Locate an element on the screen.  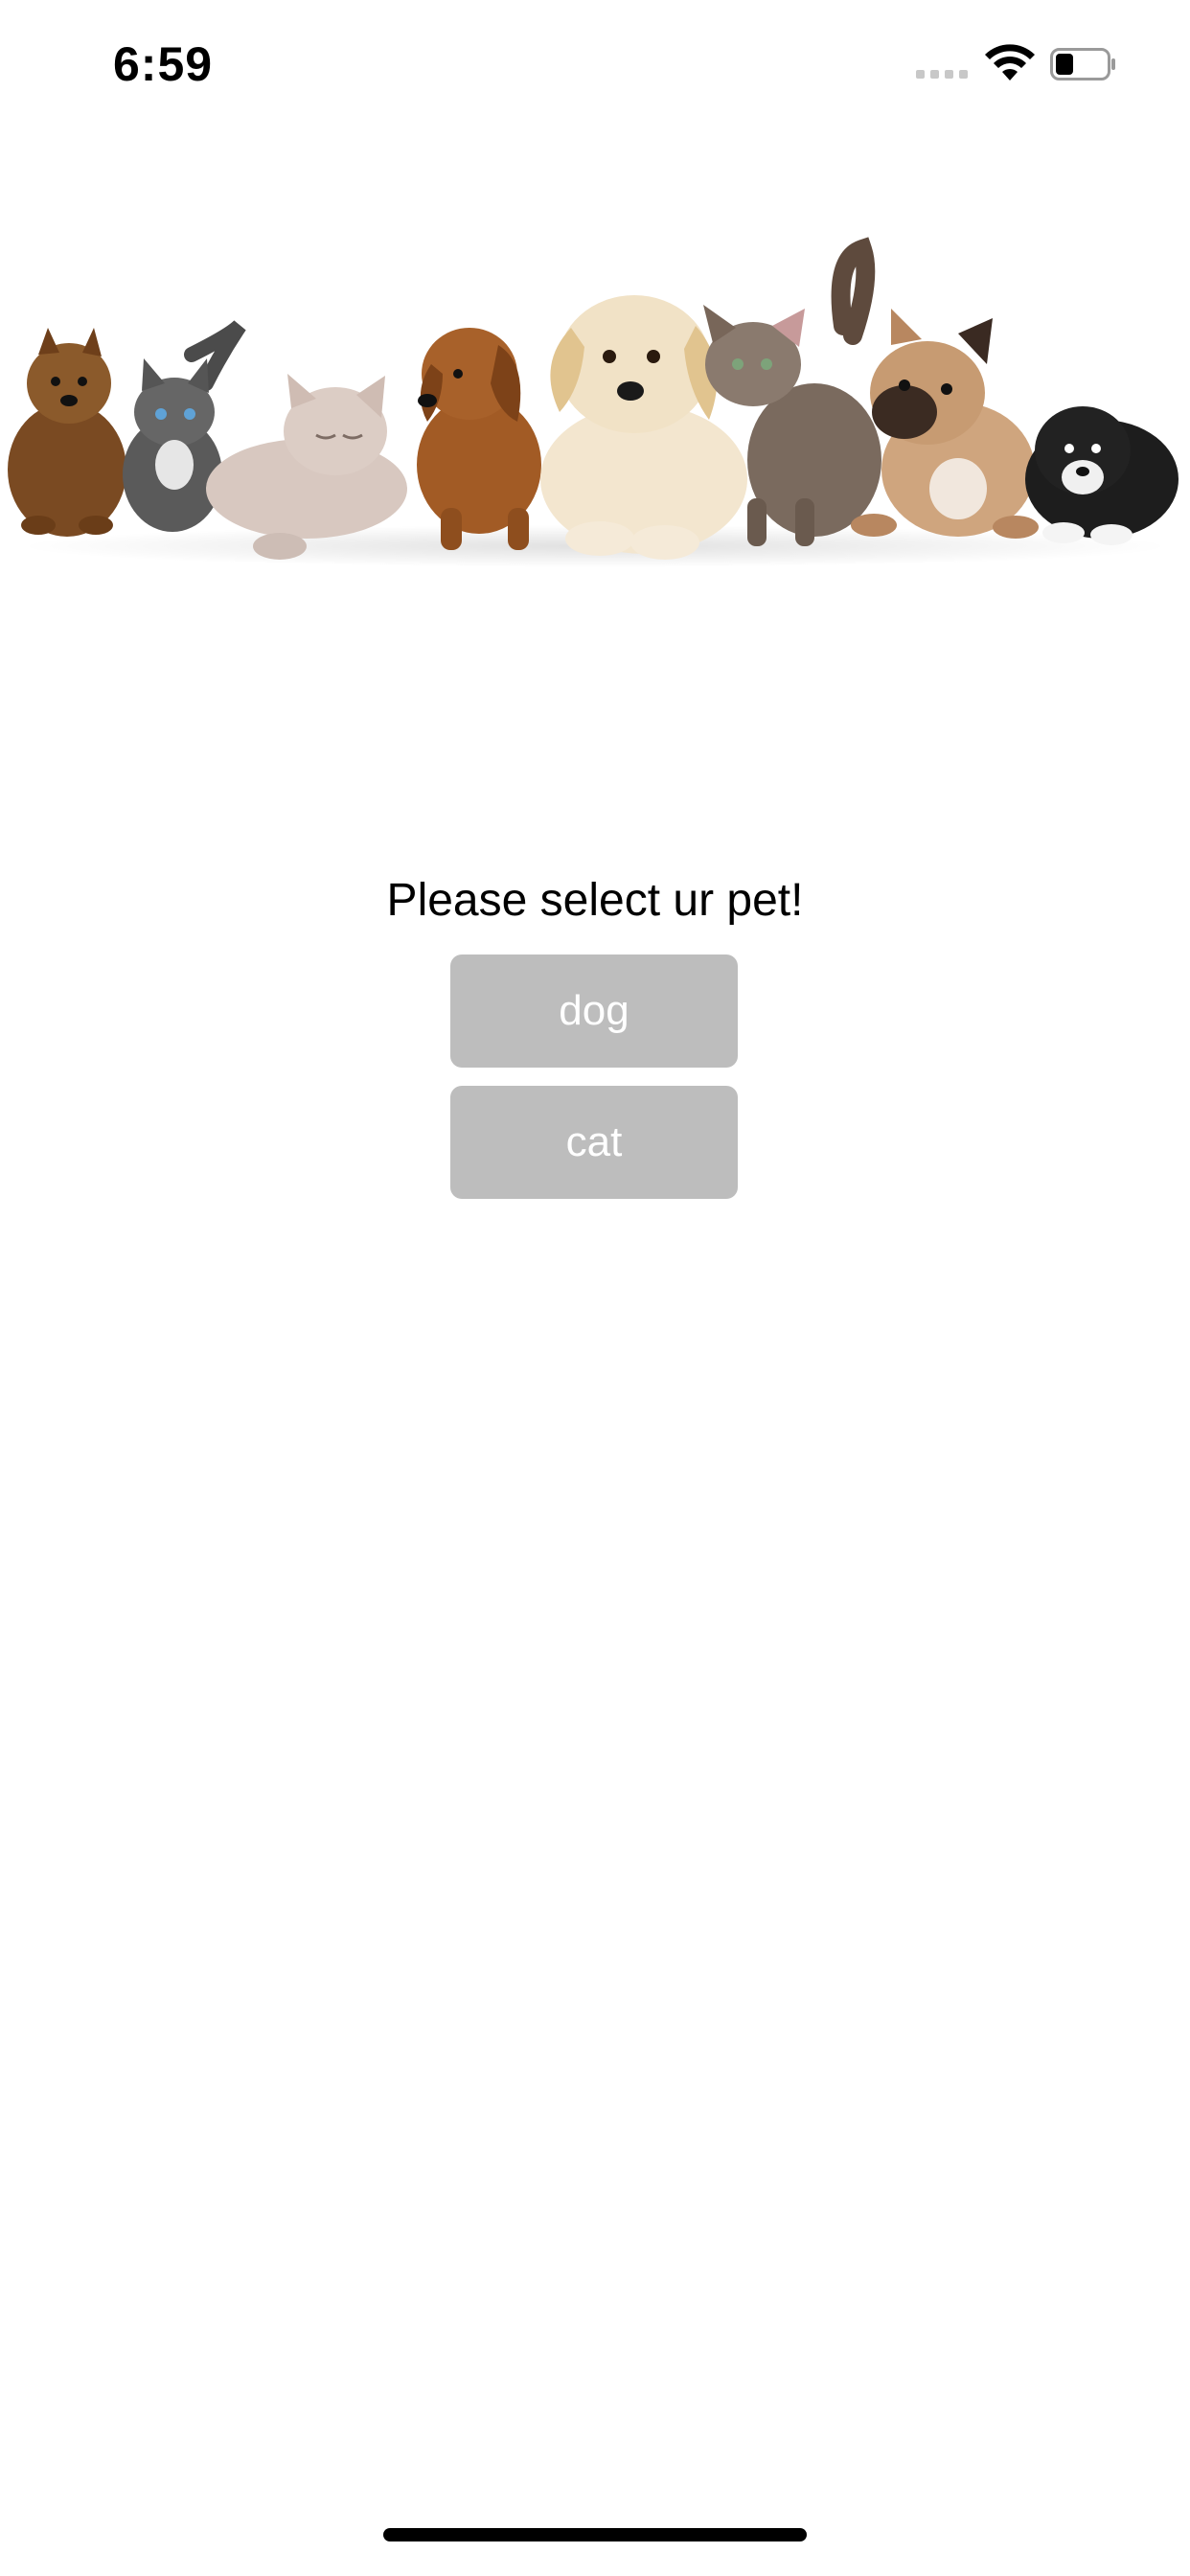
pets-banner-image is located at coordinates (593, 402).